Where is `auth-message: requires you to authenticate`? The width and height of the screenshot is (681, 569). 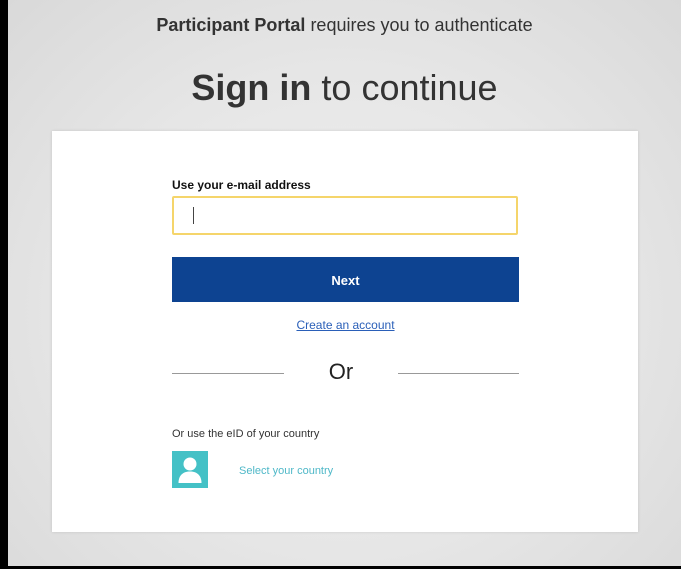 auth-message: requires you to authenticate is located at coordinates (419, 25).